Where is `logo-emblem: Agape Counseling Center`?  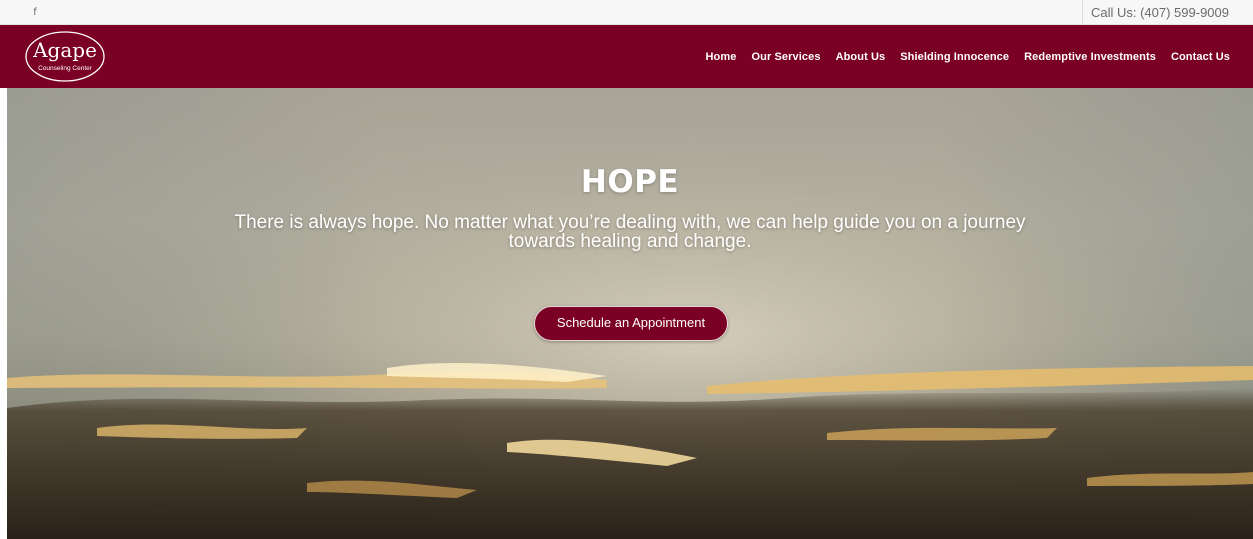 logo-emblem: Agape Counseling Center is located at coordinates (65, 56).